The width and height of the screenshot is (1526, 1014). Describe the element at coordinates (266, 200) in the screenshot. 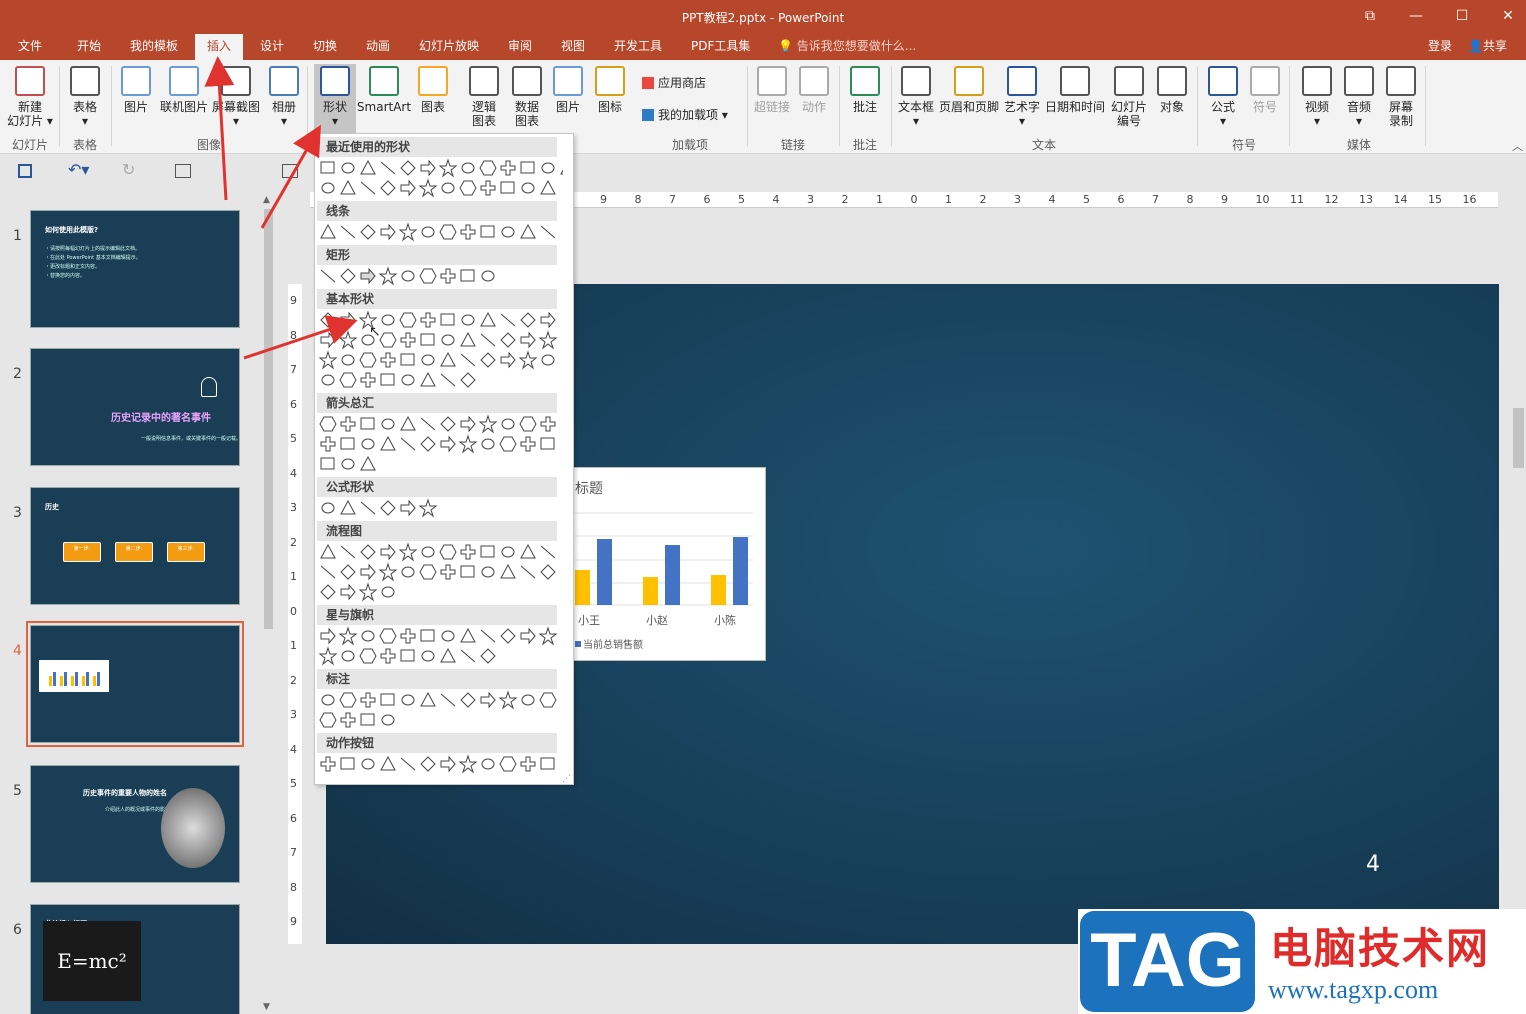

I see `scroll-up-icon: ▲` at that location.